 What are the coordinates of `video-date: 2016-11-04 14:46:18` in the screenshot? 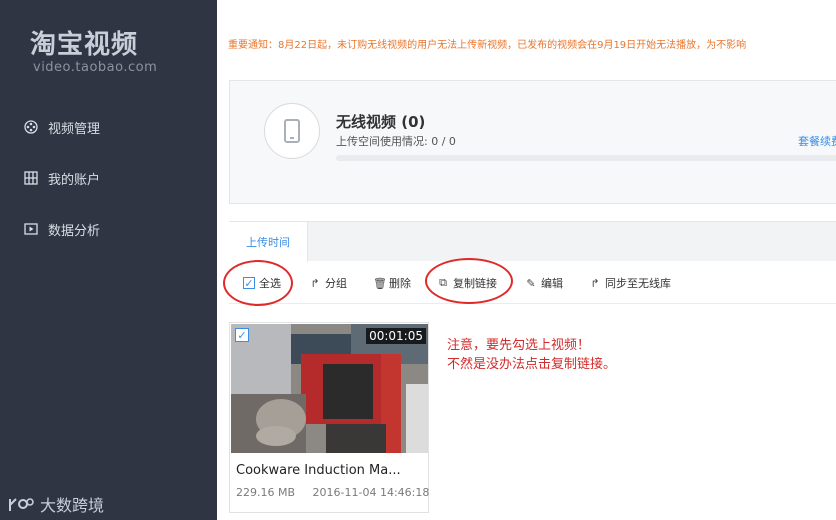 It's located at (371, 492).